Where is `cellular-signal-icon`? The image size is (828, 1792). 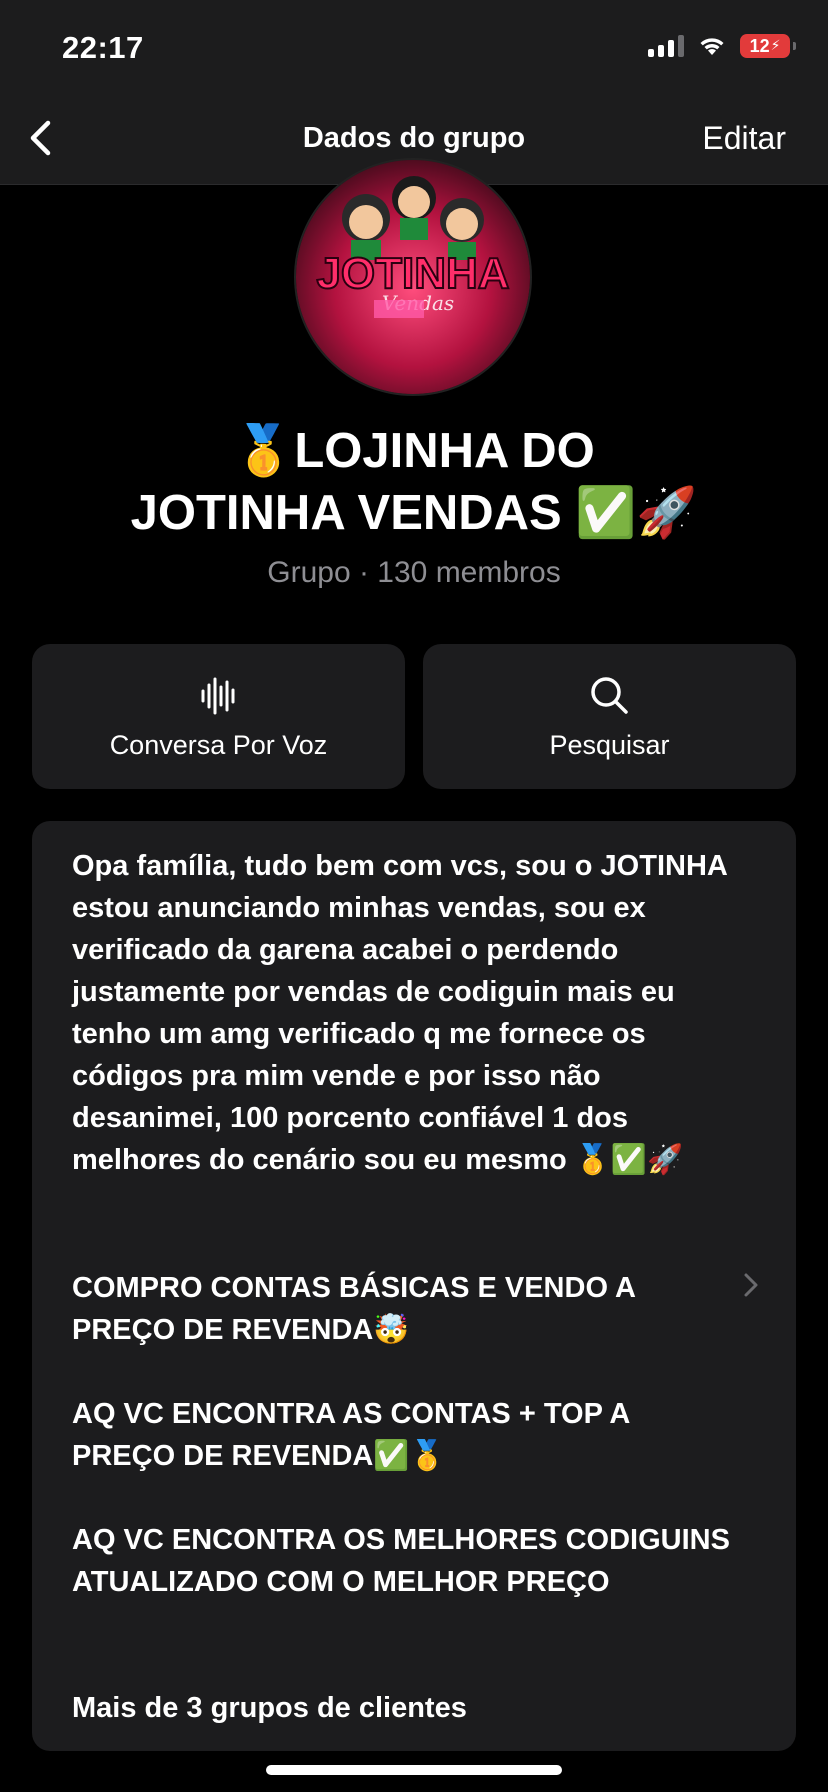 cellular-signal-icon is located at coordinates (666, 46).